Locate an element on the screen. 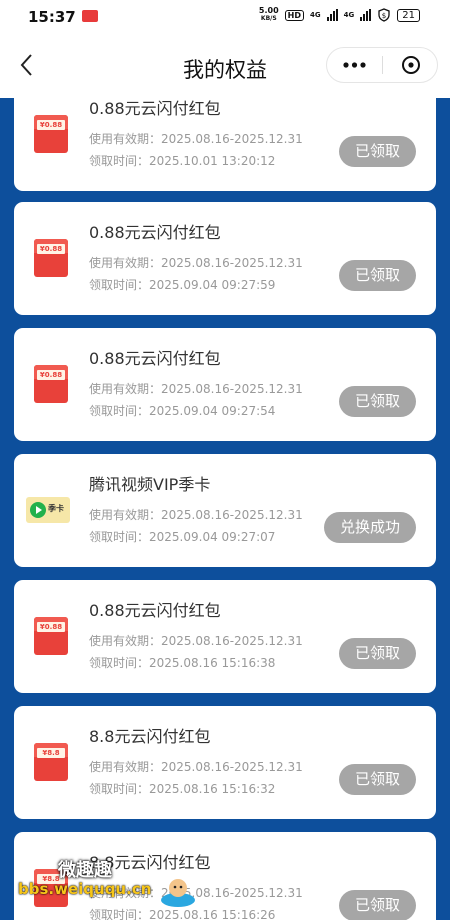 Image resolution: width=450 pixels, height=920 pixels. claim-time: 领取时间：2025.09.04 09:27:54 is located at coordinates (182, 411).